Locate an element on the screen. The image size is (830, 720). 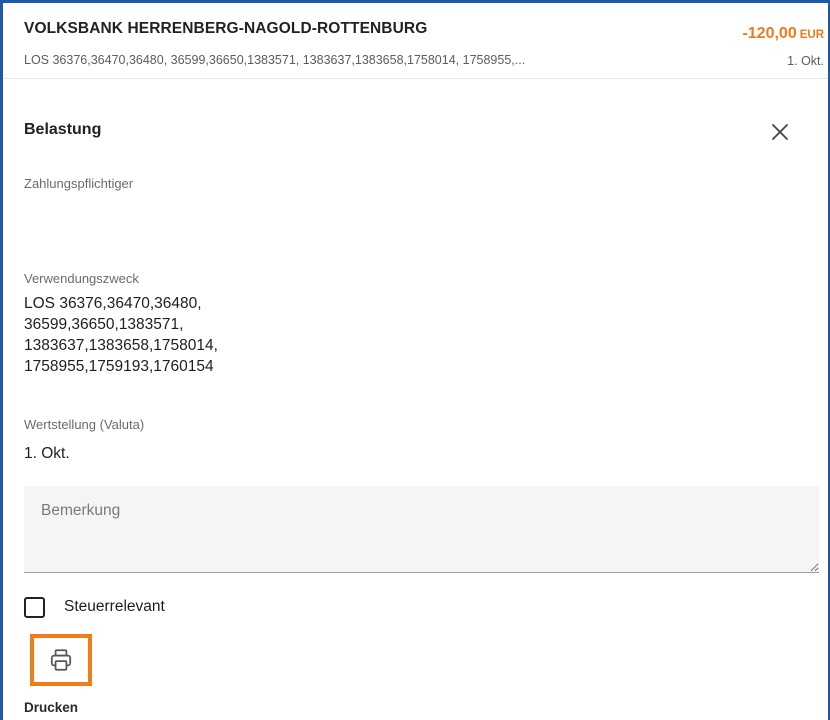
amount-currency: EUR is located at coordinates (811, 35).